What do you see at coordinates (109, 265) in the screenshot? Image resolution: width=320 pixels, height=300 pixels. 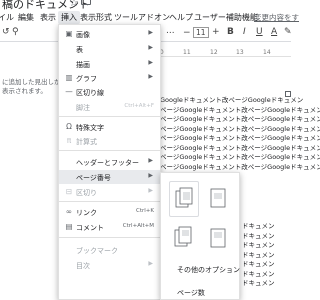 I see `menu-item-toc: 目次 ▶` at bounding box center [109, 265].